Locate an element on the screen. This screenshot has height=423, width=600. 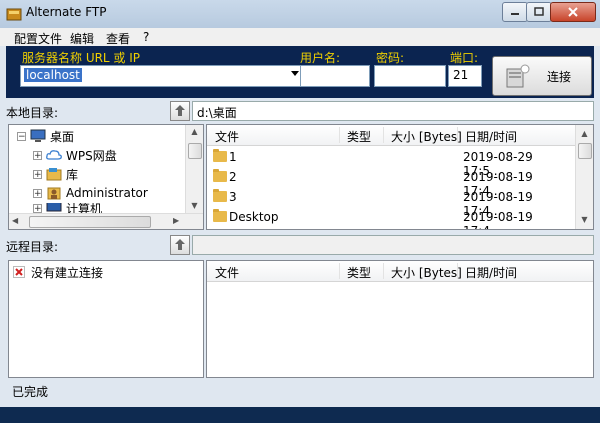
tree-item-desktop: − 桌面 is located at coordinates (45, 136).